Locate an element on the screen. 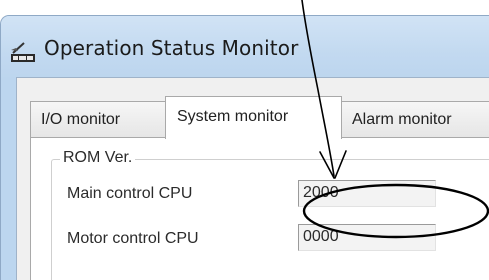 Image resolution: width=489 pixels, height=280 pixels. tab-io-monitor: I/O monitor is located at coordinates (98, 119).